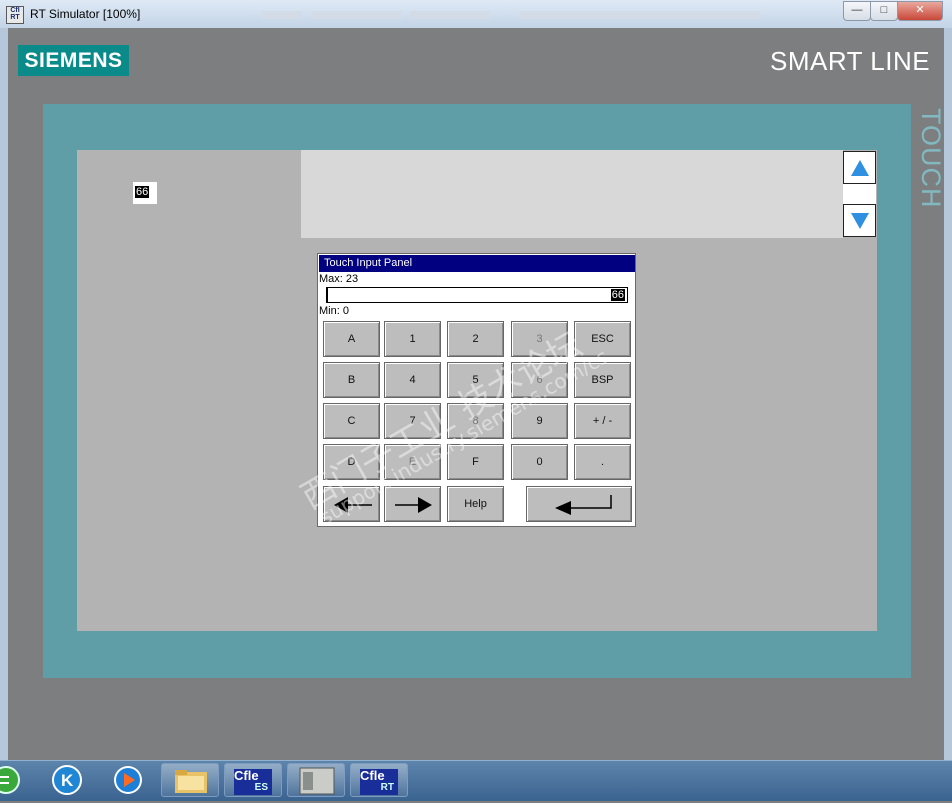 This screenshot has width=952, height=803. What do you see at coordinates (412, 380) in the screenshot?
I see `key-4: 4` at bounding box center [412, 380].